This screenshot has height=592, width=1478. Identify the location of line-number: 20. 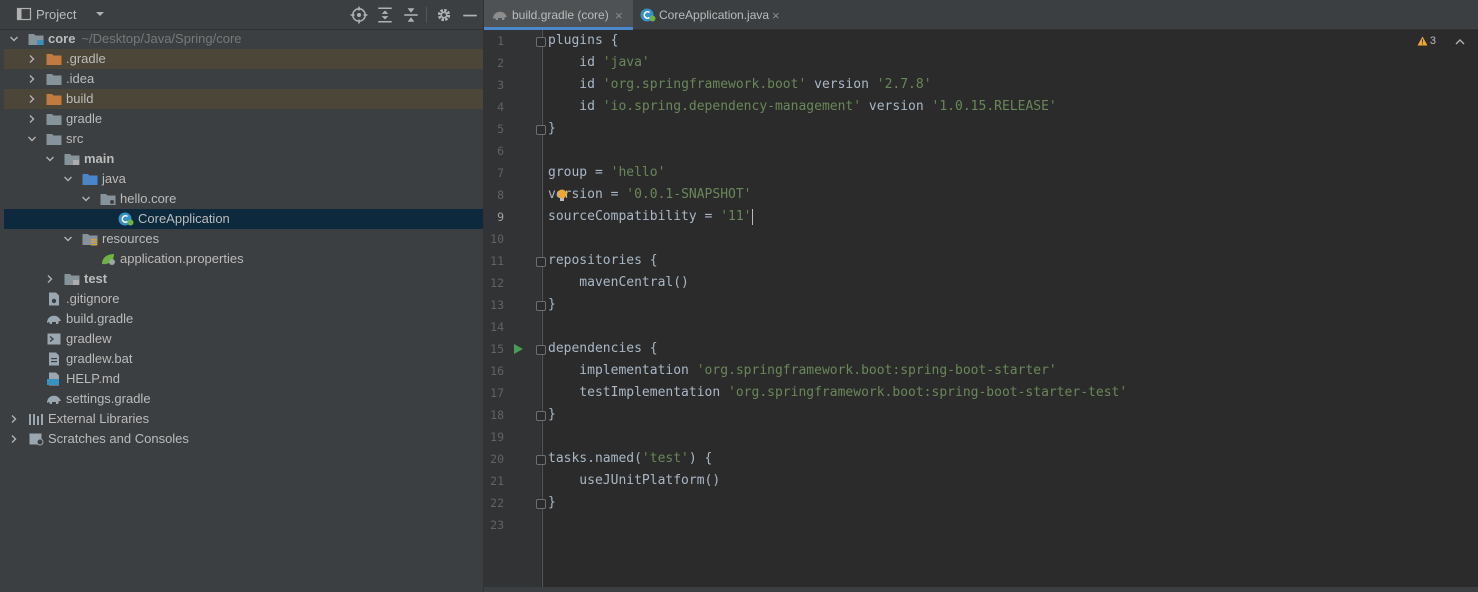
(497, 459).